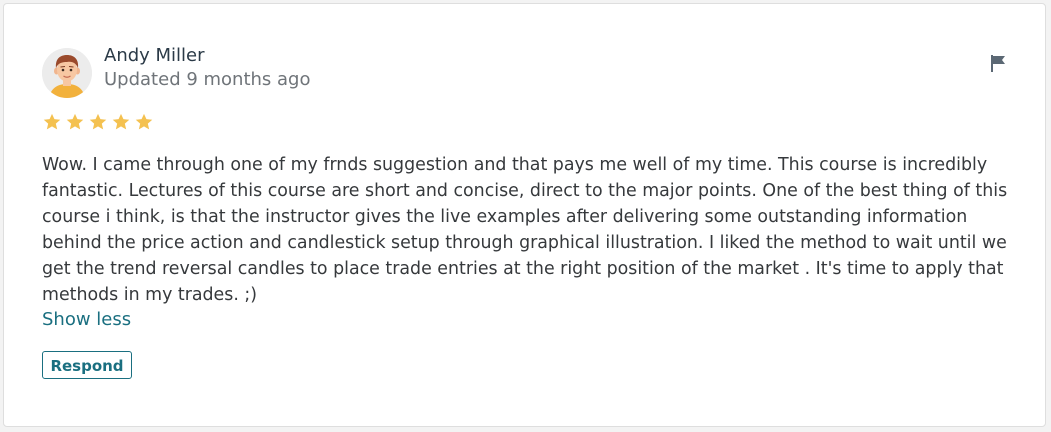 This screenshot has width=1051, height=432. What do you see at coordinates (86, 320) in the screenshot?
I see `show-less-link: Show less` at bounding box center [86, 320].